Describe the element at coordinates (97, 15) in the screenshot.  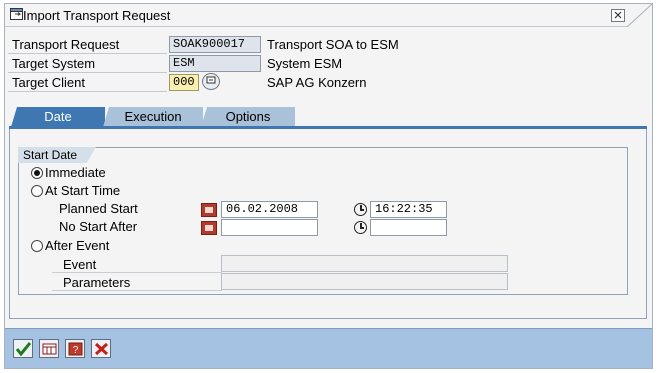
I see `window-title: Import Transport Request` at that location.